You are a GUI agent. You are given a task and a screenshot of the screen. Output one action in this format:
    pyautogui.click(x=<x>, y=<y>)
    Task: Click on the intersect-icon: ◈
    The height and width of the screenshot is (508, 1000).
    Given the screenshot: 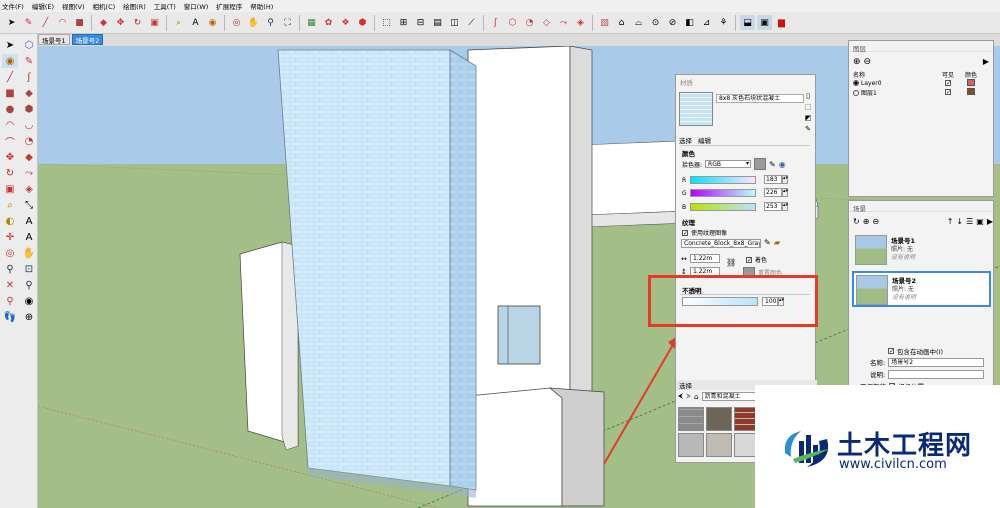 What is the action you would take?
    pyautogui.click(x=580, y=22)
    